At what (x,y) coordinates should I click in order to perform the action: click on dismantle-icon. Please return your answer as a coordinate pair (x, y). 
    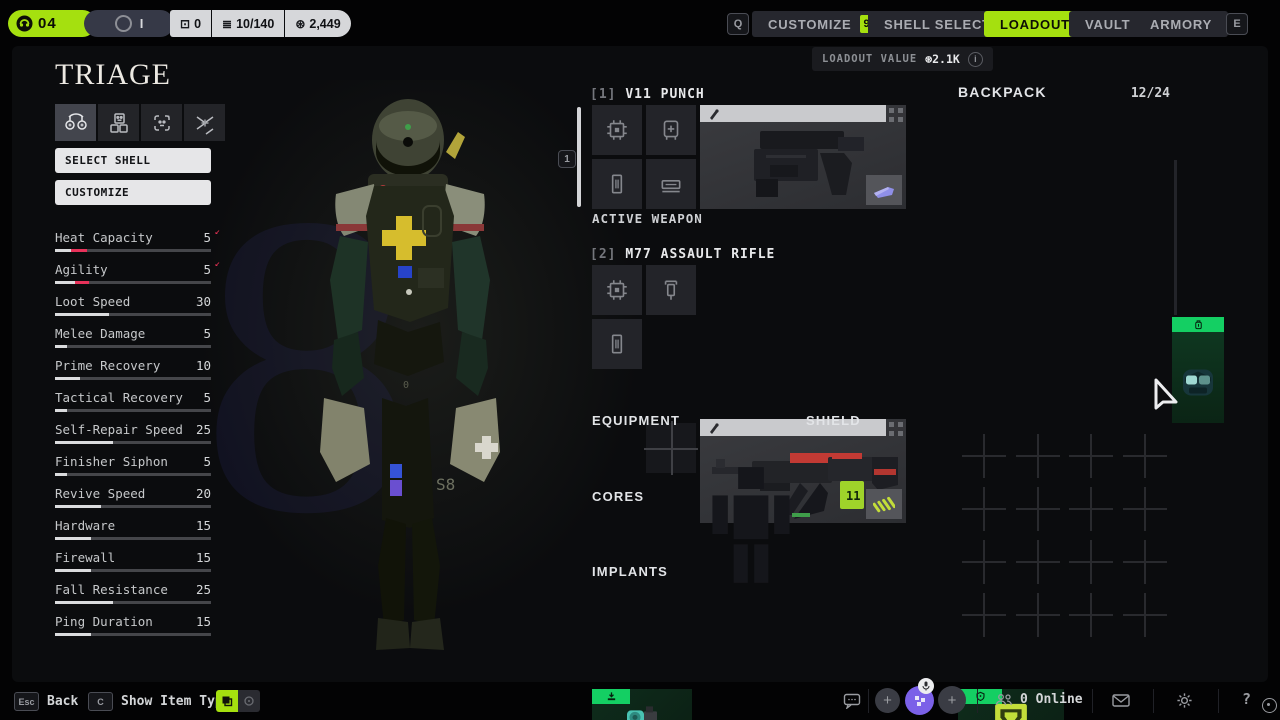
    Looking at the image, I should click on (204, 125).